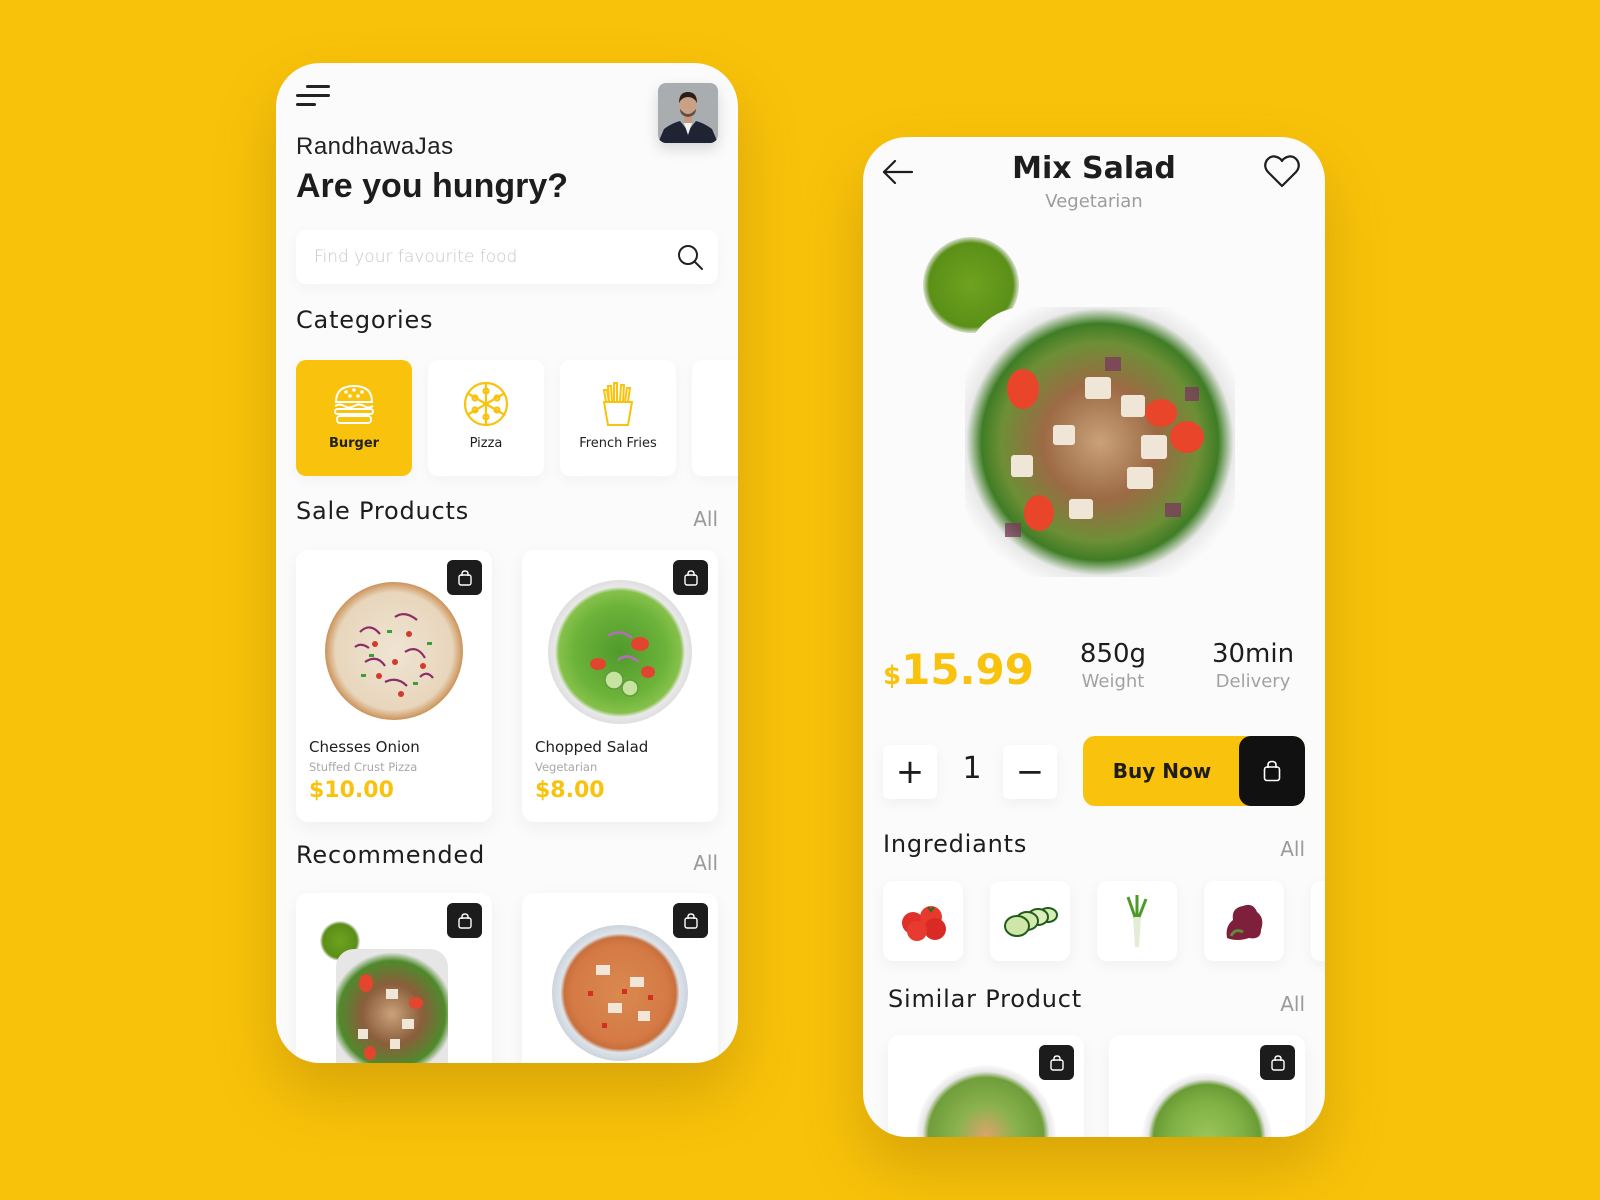 The image size is (1600, 1200). Describe the element at coordinates (688, 113) in the screenshot. I see `avatar` at that location.